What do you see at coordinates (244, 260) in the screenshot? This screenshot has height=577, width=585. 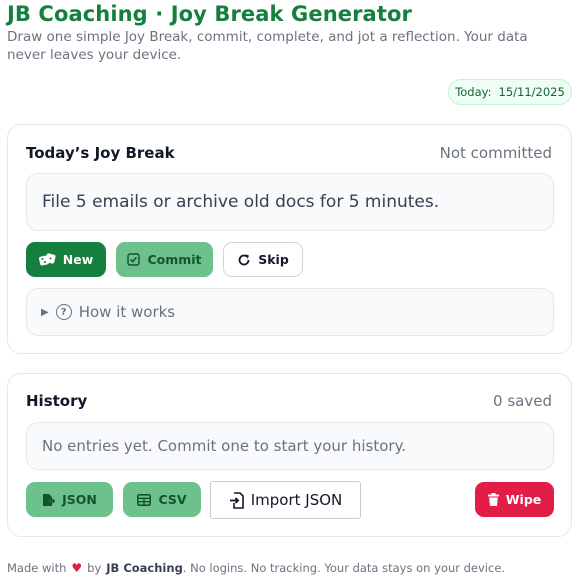 I see `refresh-icon` at bounding box center [244, 260].